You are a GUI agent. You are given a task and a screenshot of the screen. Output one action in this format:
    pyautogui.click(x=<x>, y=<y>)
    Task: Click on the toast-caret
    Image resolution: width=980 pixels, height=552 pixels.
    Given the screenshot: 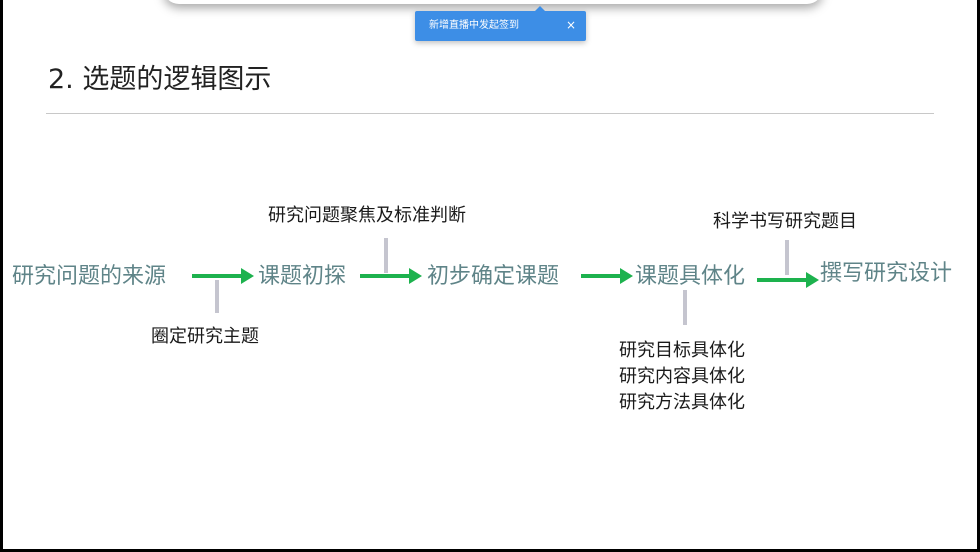 What is the action you would take?
    pyautogui.click(x=540, y=8)
    